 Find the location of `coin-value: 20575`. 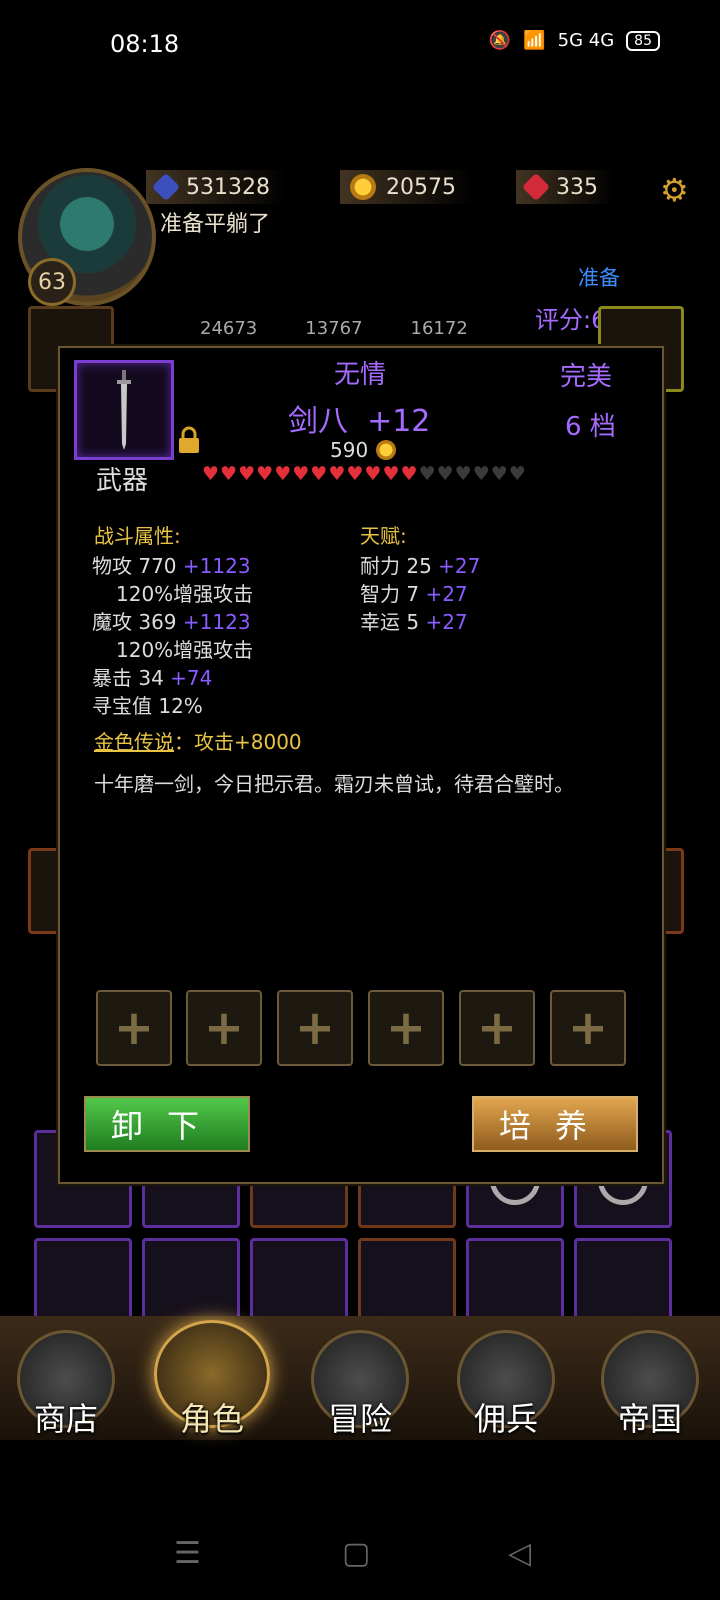

coin-value: 20575 is located at coordinates (421, 187).